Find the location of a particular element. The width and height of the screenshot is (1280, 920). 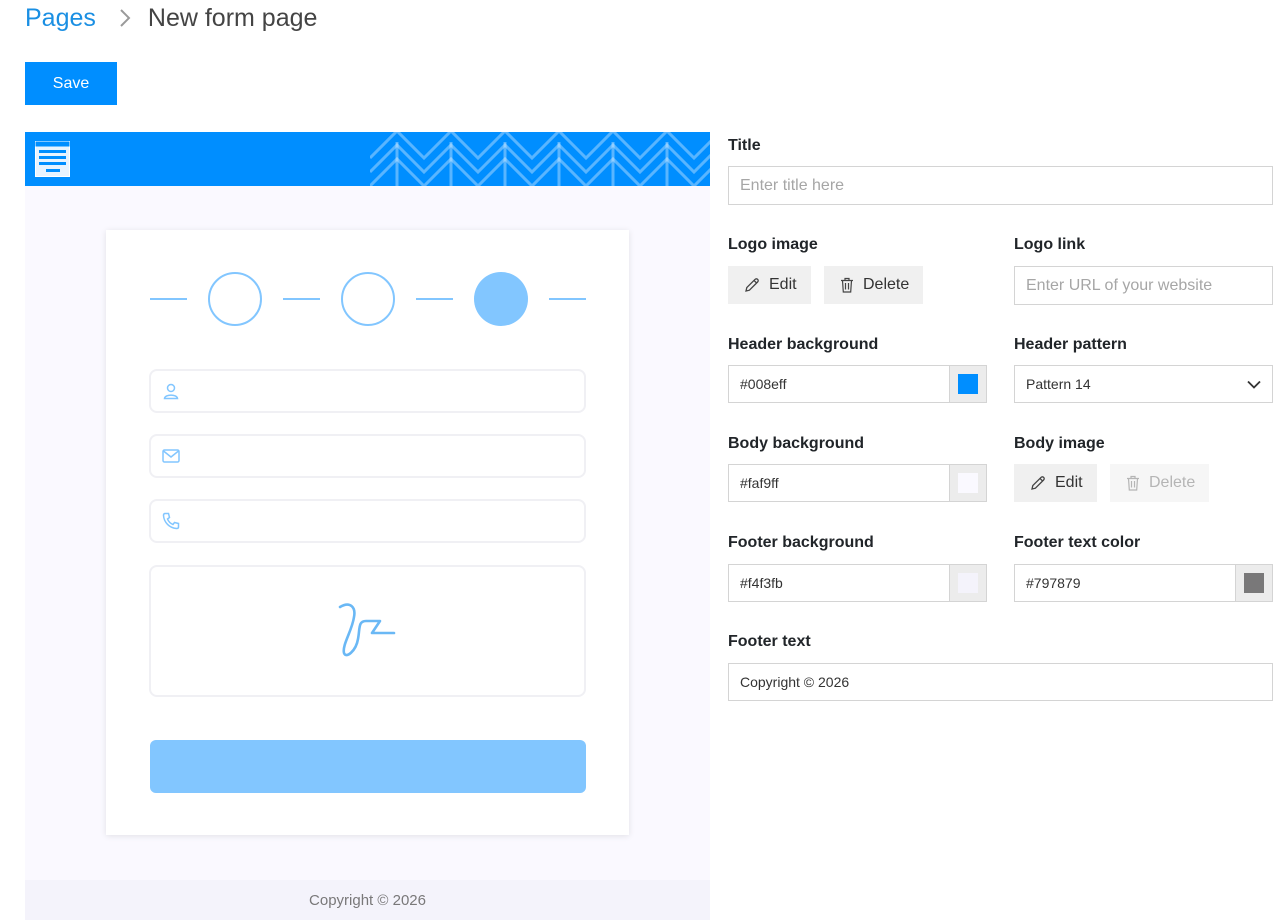

mail-icon is located at coordinates (171, 458).